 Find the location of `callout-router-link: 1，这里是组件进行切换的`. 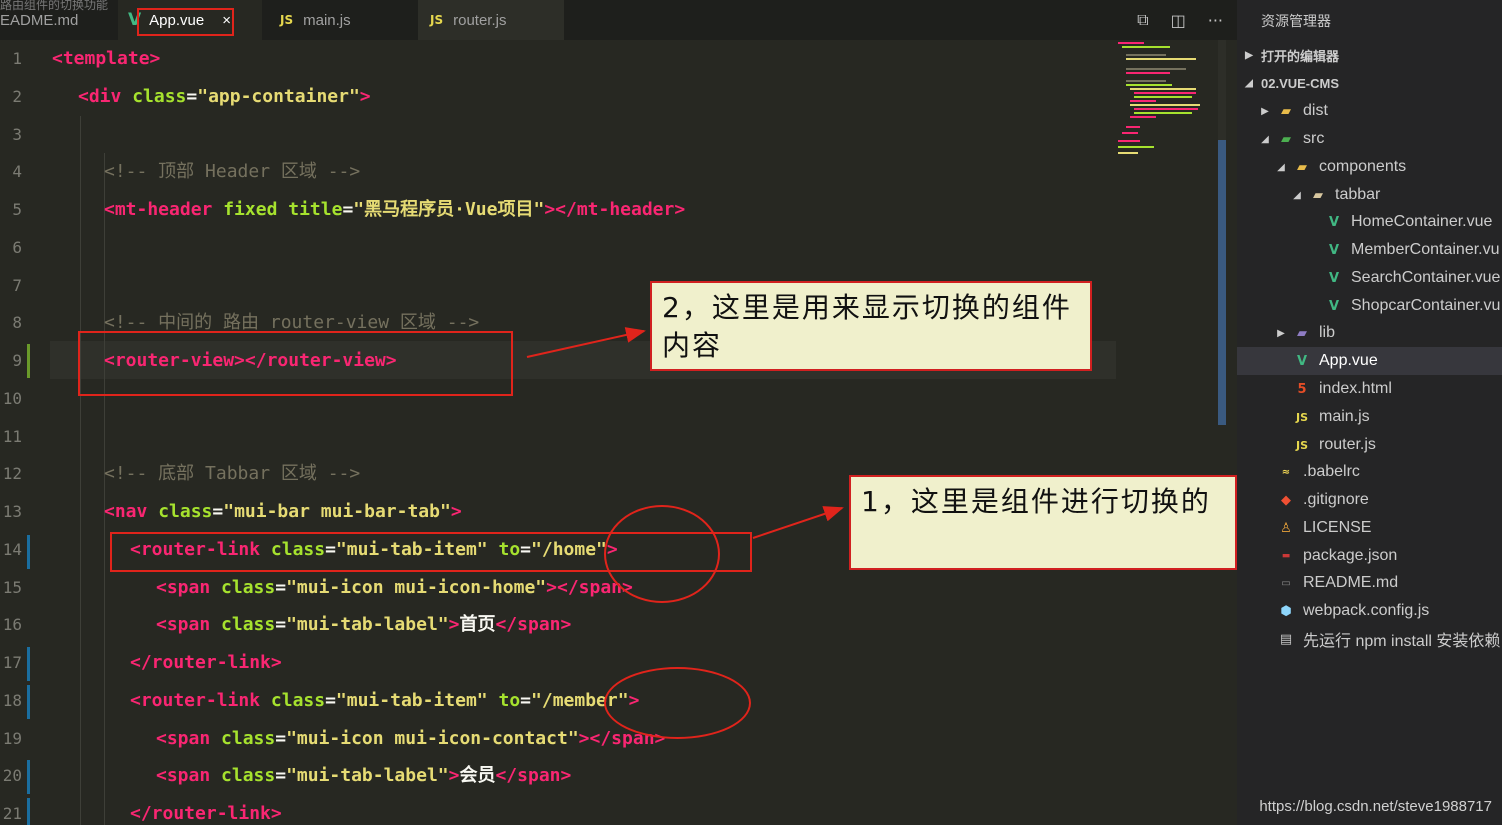

callout-router-link: 1，这里是组件进行切换的 is located at coordinates (1043, 522).